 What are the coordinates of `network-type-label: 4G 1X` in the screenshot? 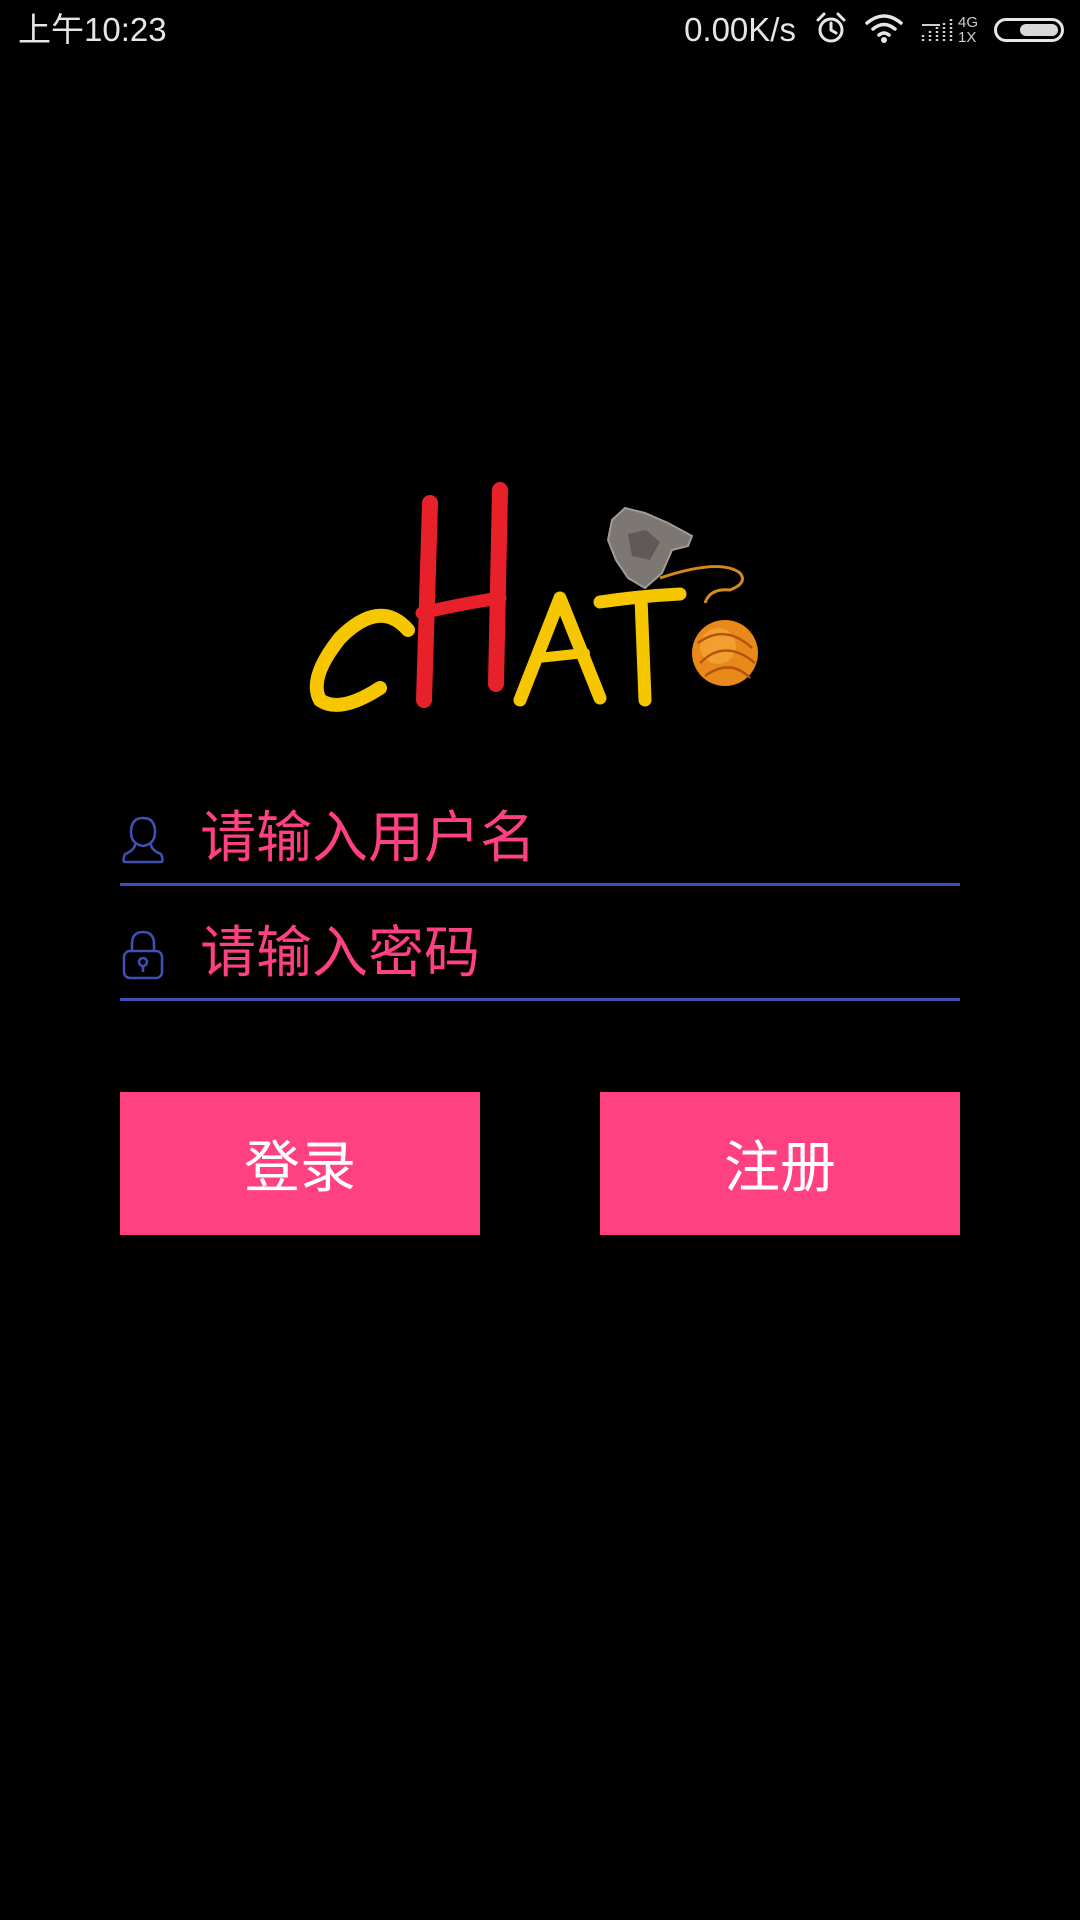 It's located at (968, 30).